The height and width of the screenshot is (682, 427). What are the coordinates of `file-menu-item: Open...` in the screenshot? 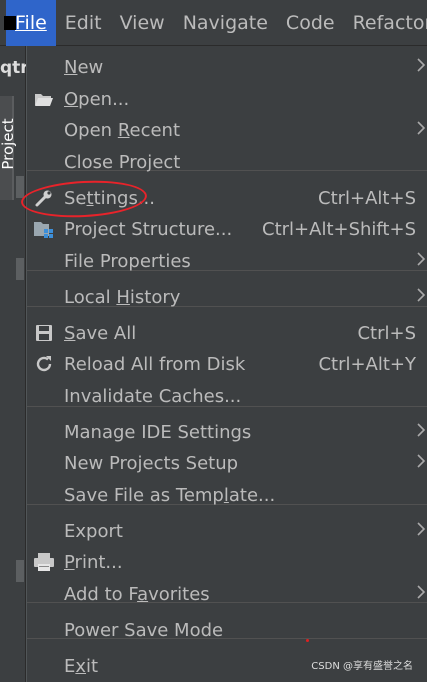 It's located at (227, 99).